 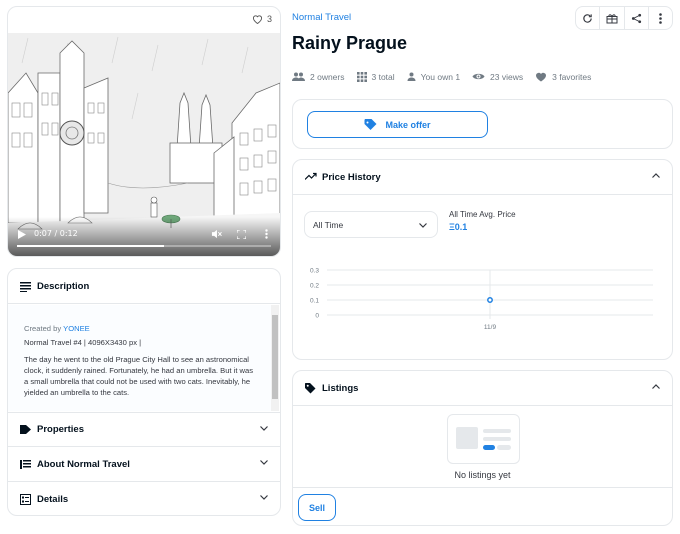 I want to click on y-tick-label: 0, so click(x=317, y=316).